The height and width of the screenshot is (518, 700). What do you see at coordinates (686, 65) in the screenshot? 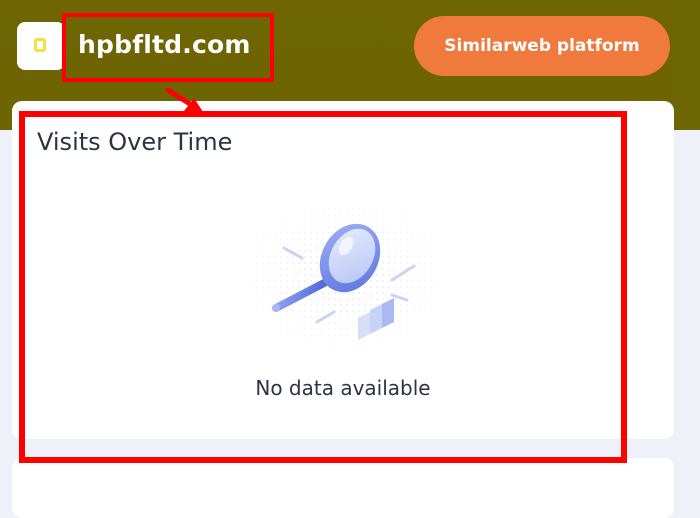
I see `header-strip` at bounding box center [686, 65].